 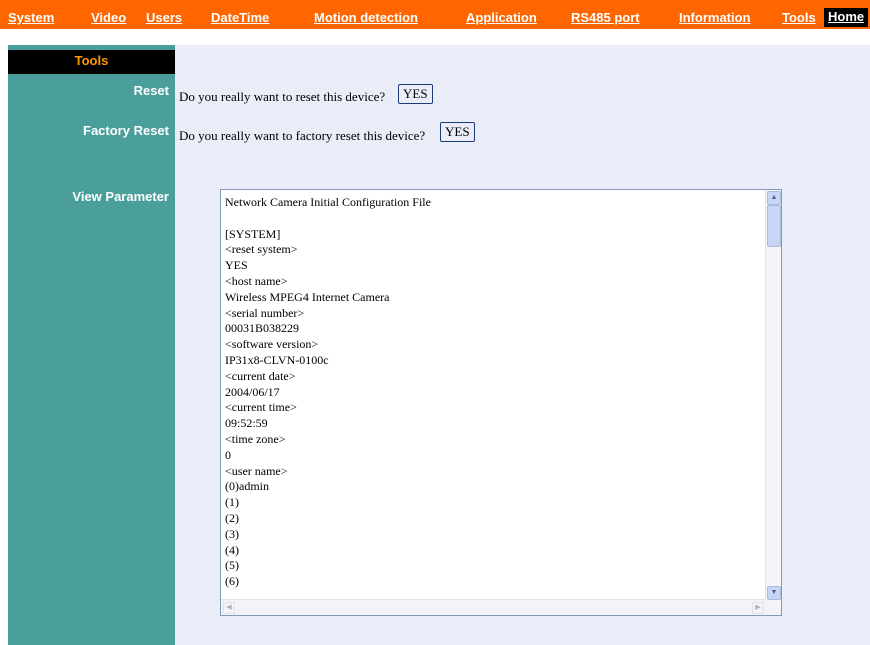 I want to click on factory-reset-yes-button: YES, so click(x=457, y=132).